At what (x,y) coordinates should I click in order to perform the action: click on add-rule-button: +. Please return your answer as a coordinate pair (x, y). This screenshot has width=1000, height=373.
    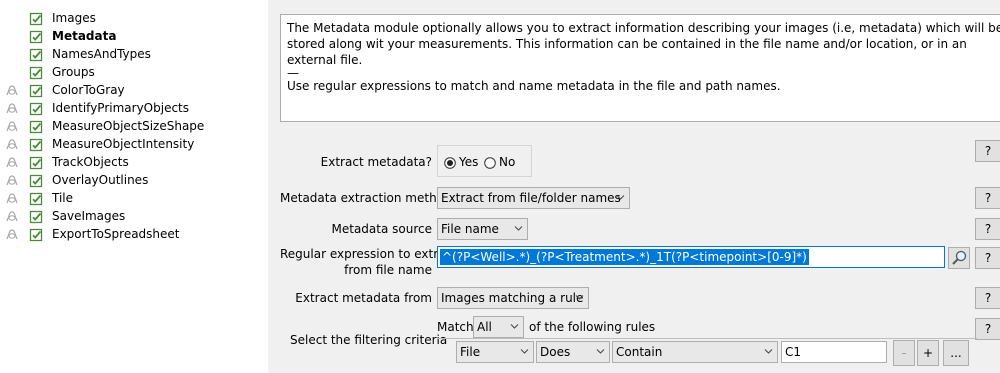
    Looking at the image, I should click on (928, 353).